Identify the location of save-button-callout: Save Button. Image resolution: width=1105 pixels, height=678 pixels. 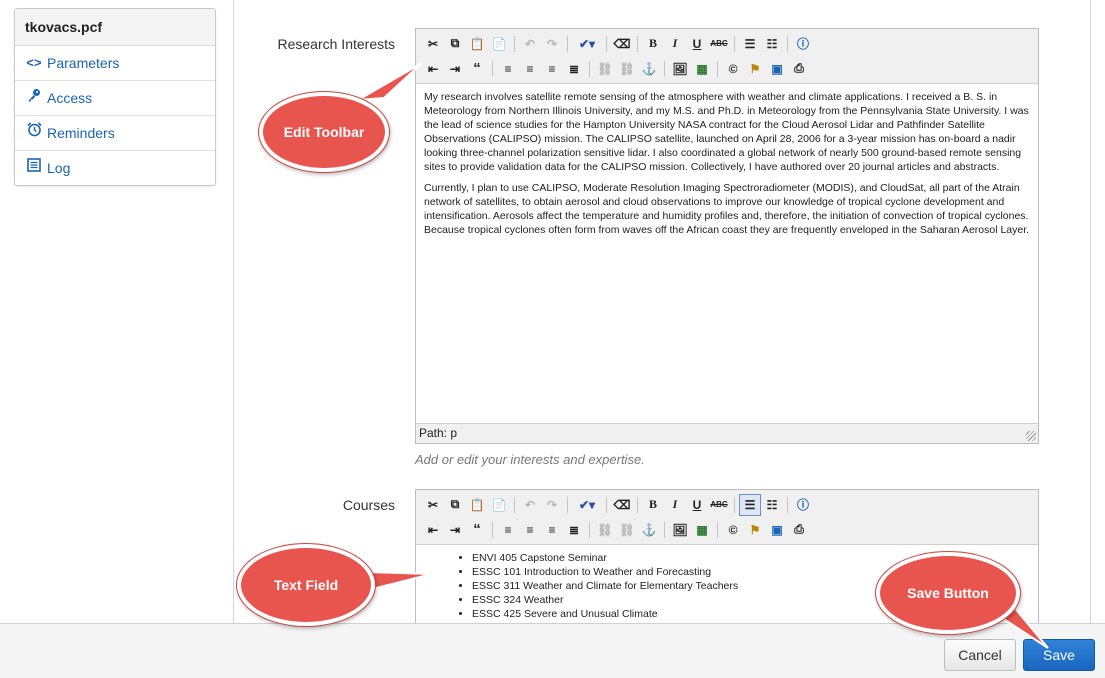
(948, 593).